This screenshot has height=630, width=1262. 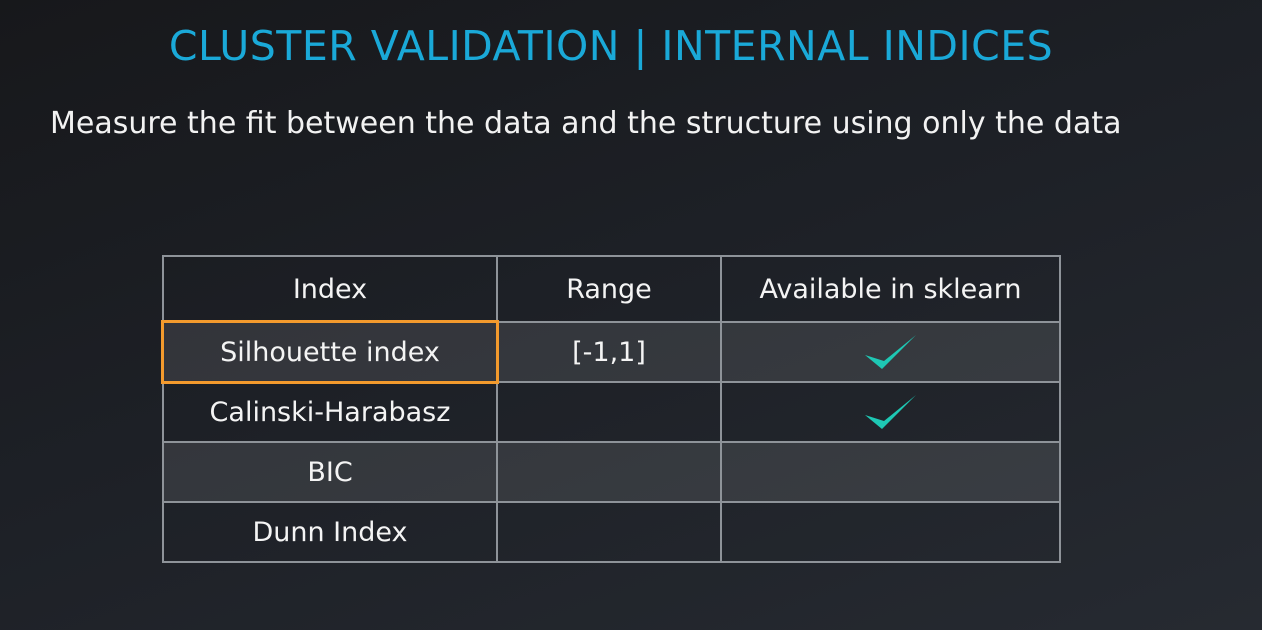 I want to click on cell-range: [-1,1], so click(x=609, y=352).